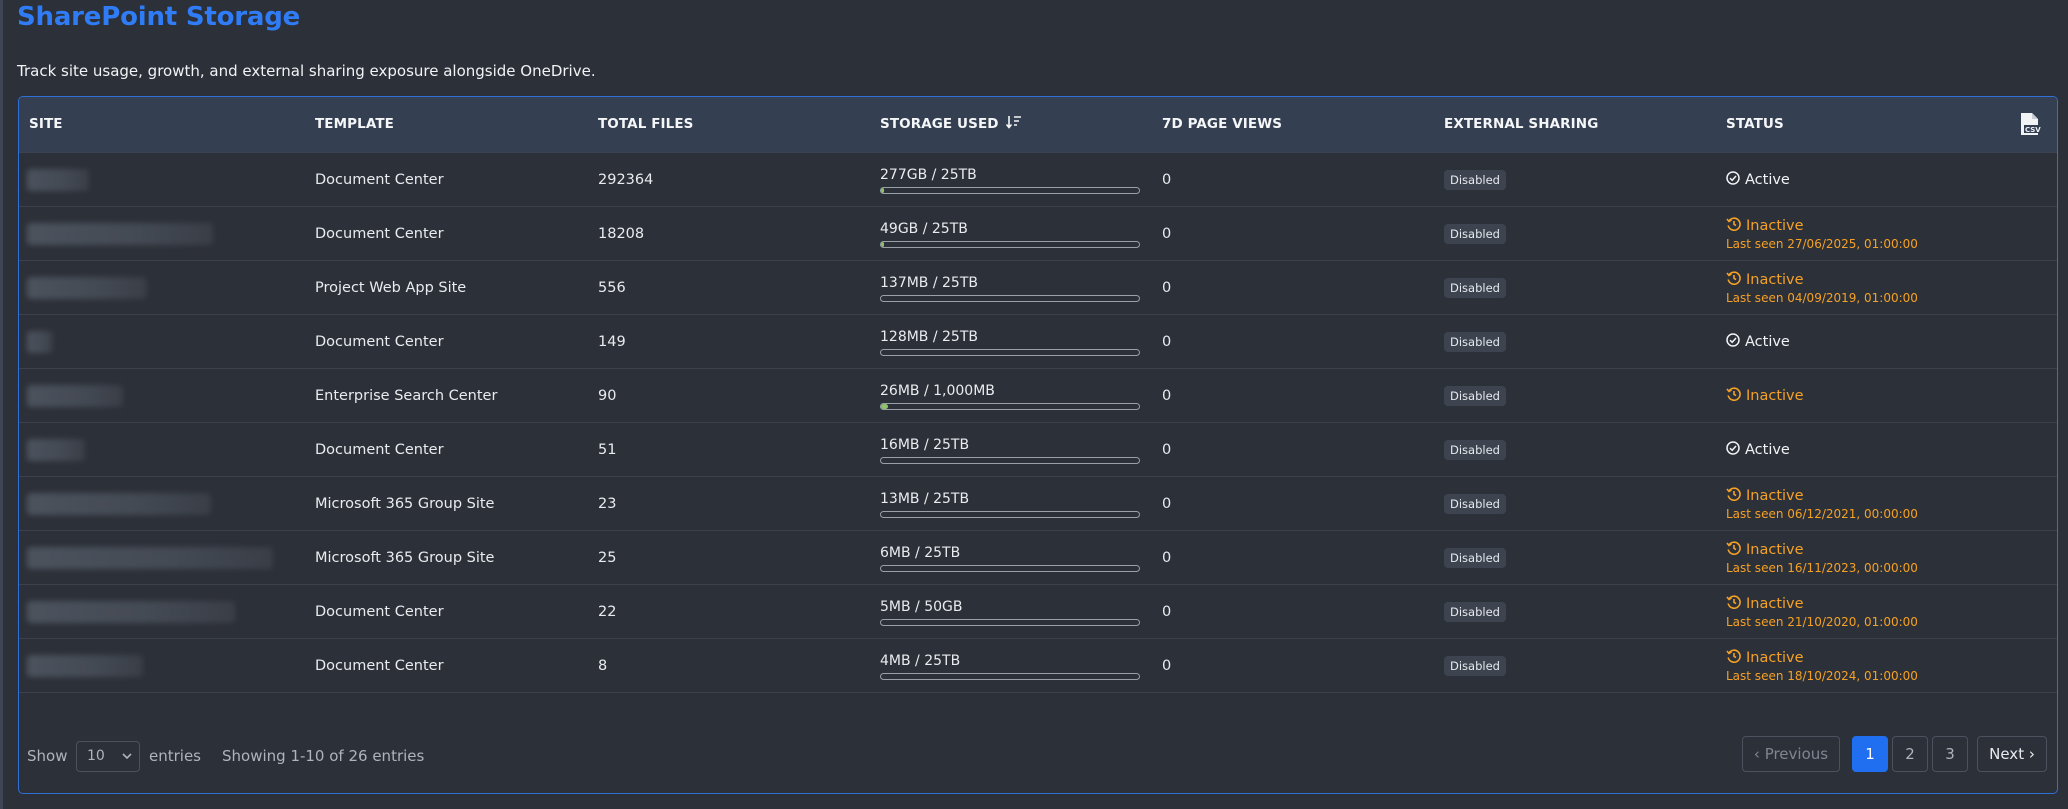 This screenshot has height=809, width=2068. I want to click on column-header-site: SITE, so click(46, 124).